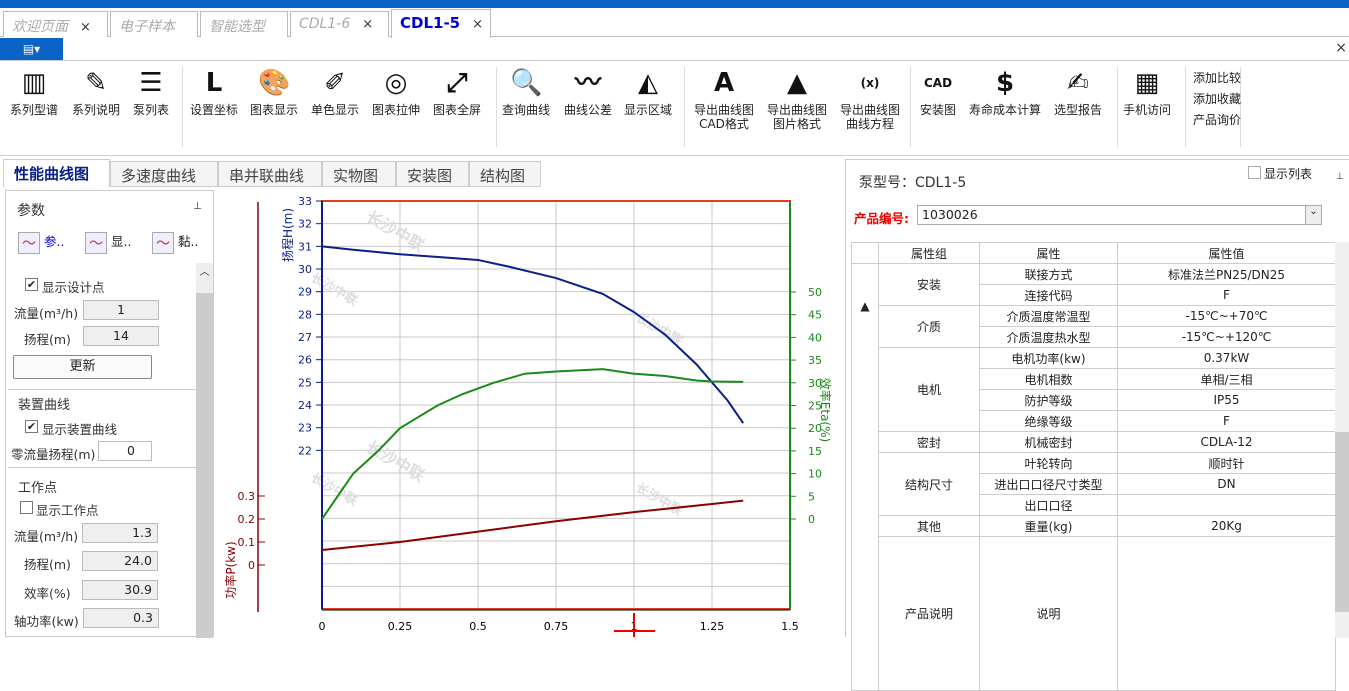 This screenshot has width=1349, height=691. What do you see at coordinates (1048, 400) in the screenshot?
I see `property-cell: 防护等级` at bounding box center [1048, 400].